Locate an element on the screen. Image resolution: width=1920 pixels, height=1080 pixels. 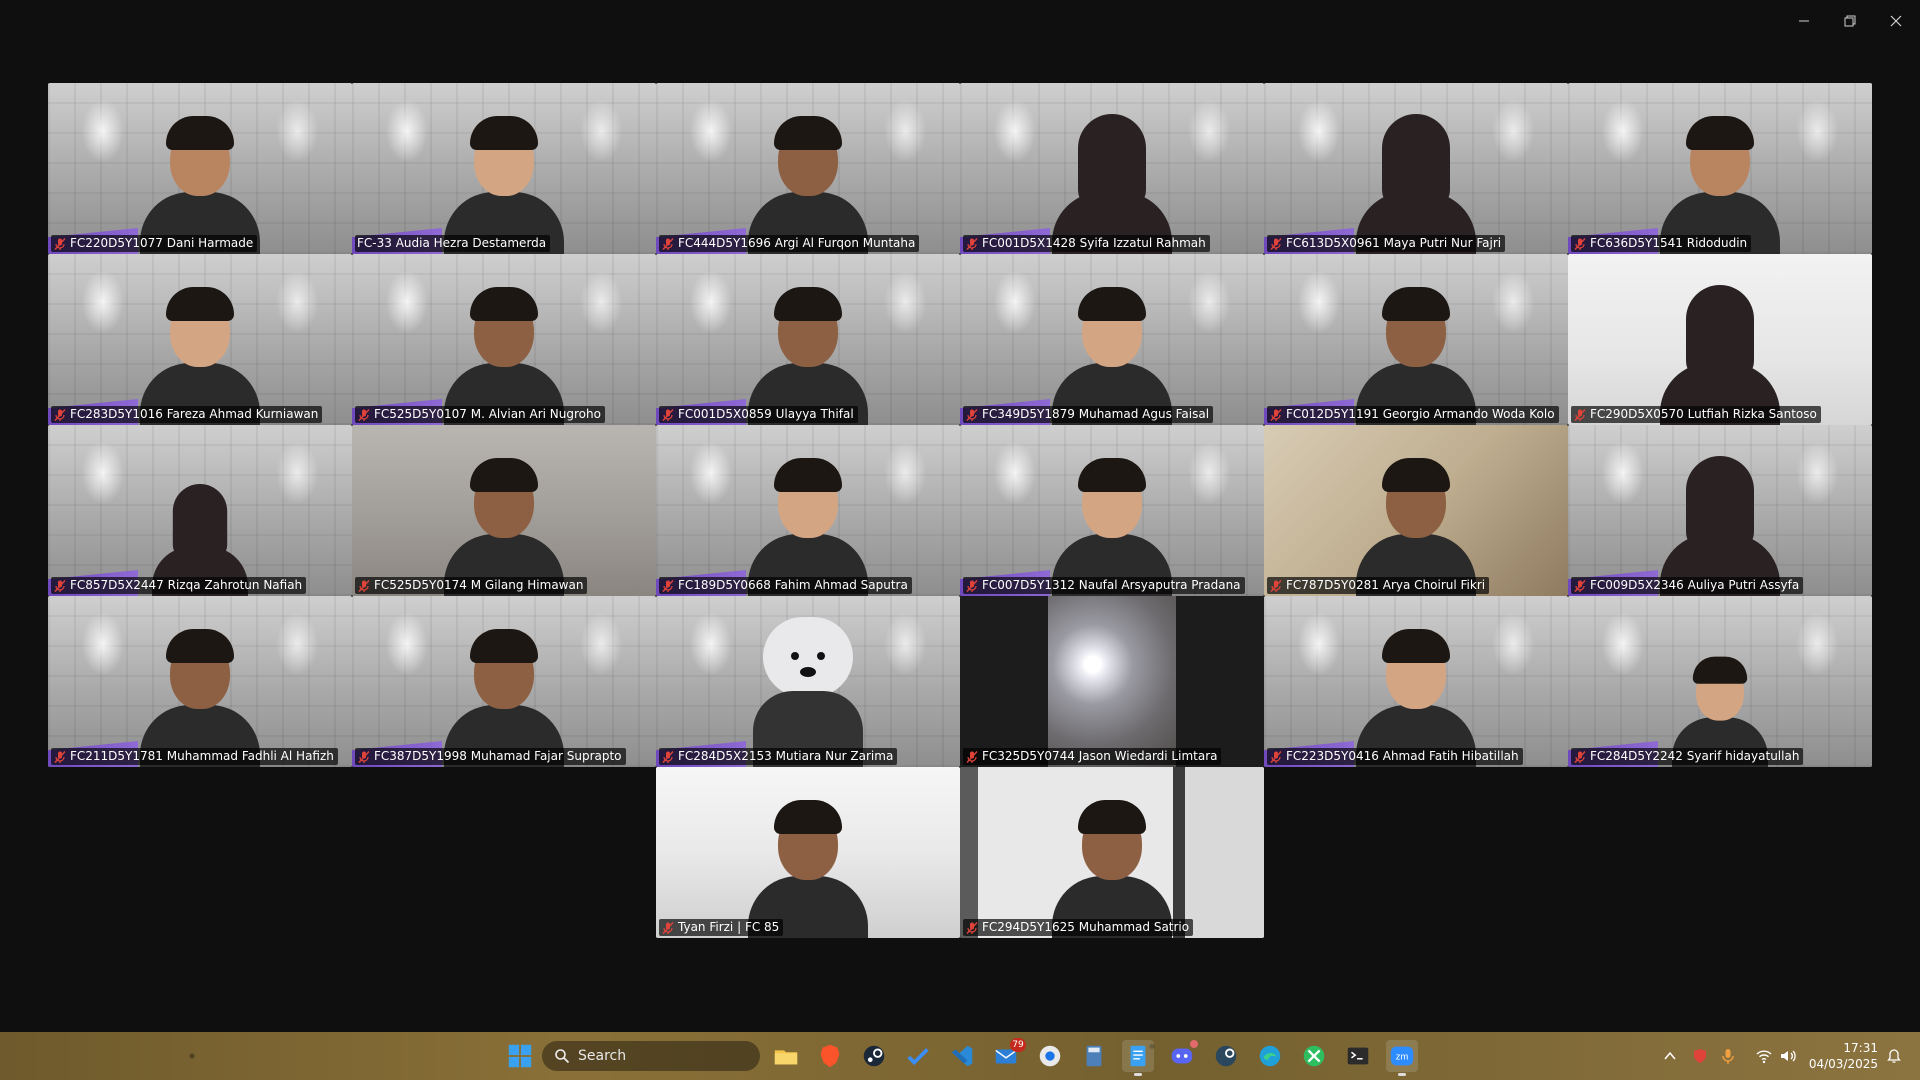
restore-icon is located at coordinates (1850, 21).